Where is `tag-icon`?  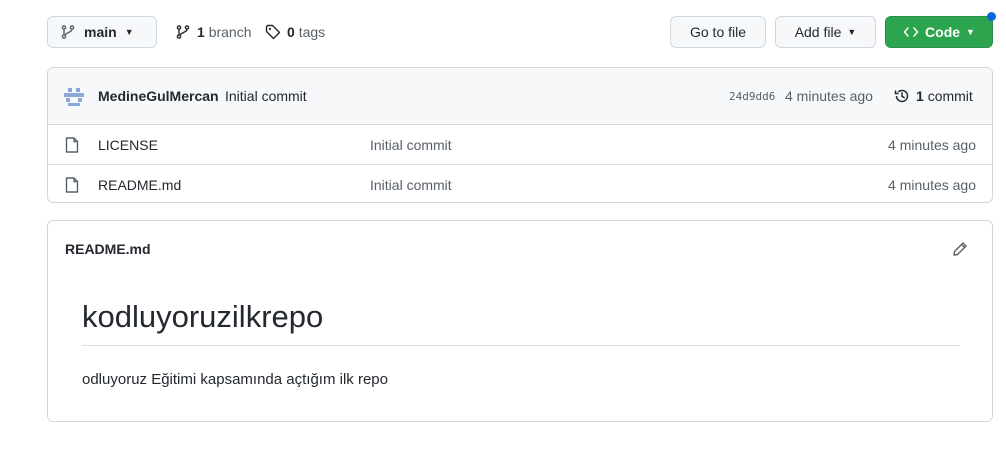 tag-icon is located at coordinates (273, 32).